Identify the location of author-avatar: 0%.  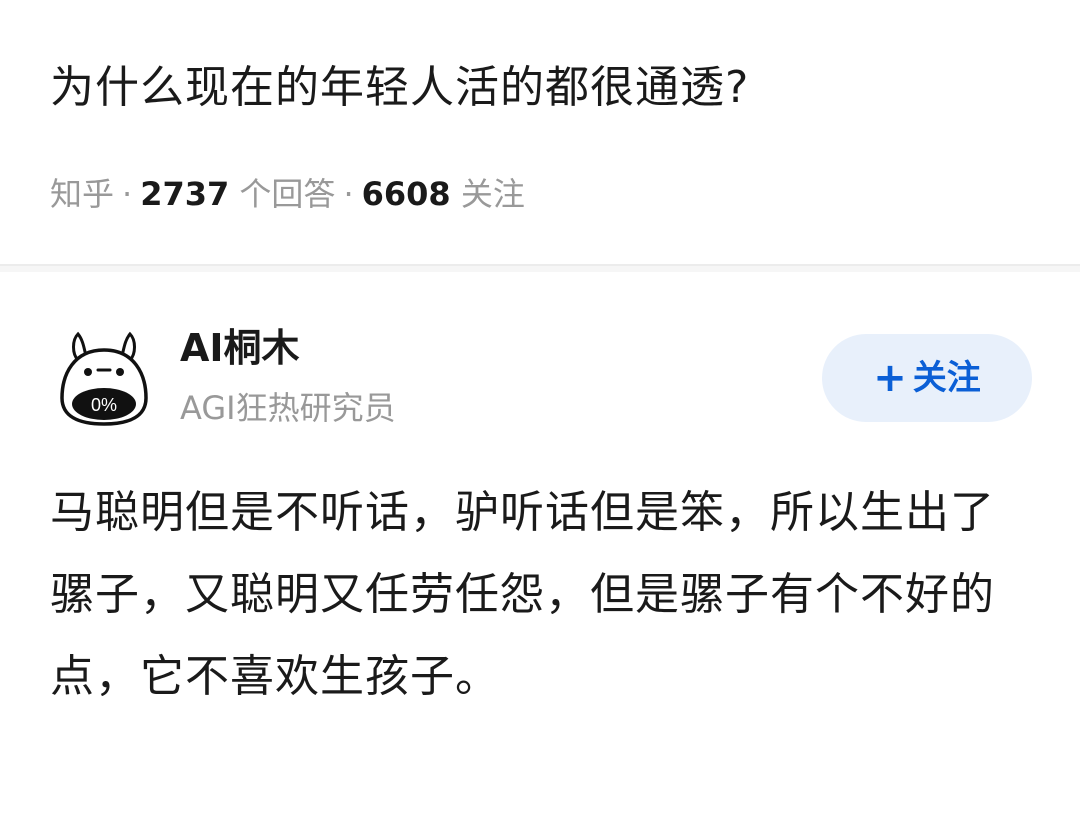
(104, 378).